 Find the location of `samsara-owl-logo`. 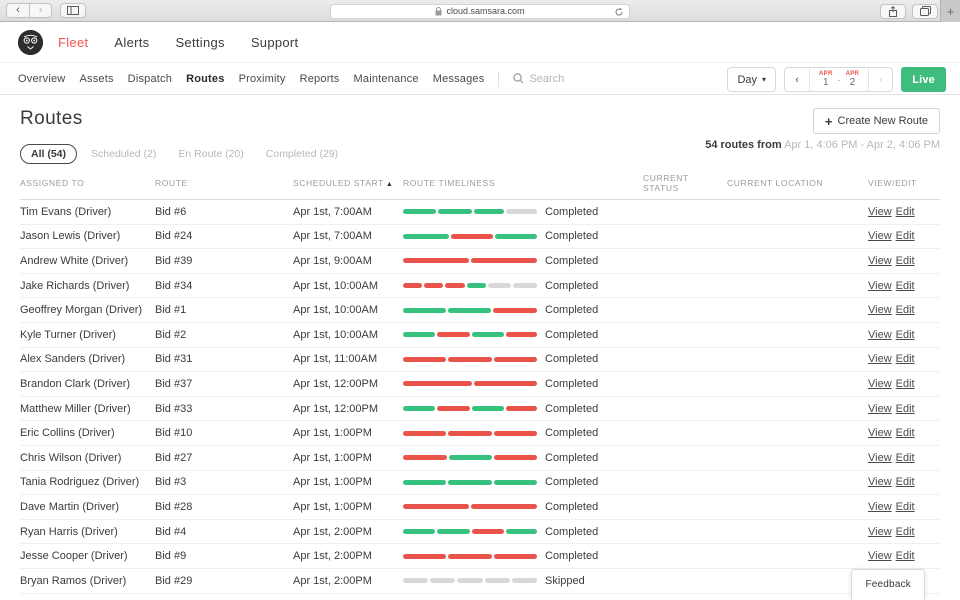

samsara-owl-logo is located at coordinates (30, 42).